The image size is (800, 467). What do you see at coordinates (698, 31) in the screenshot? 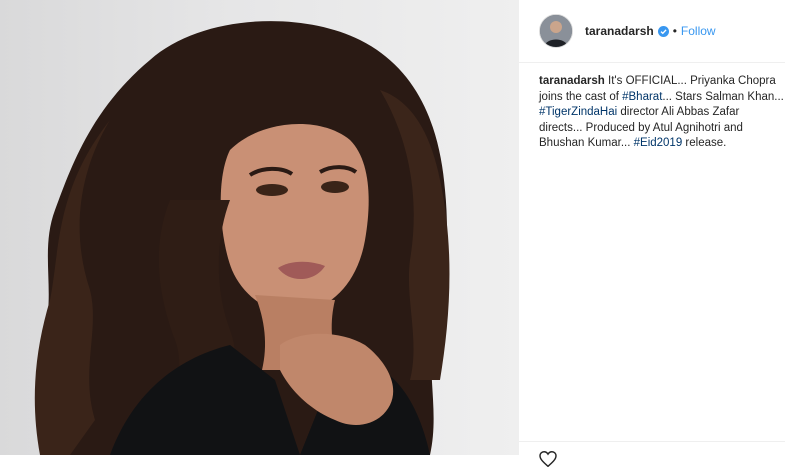
I see `follow-button: Follow` at bounding box center [698, 31].